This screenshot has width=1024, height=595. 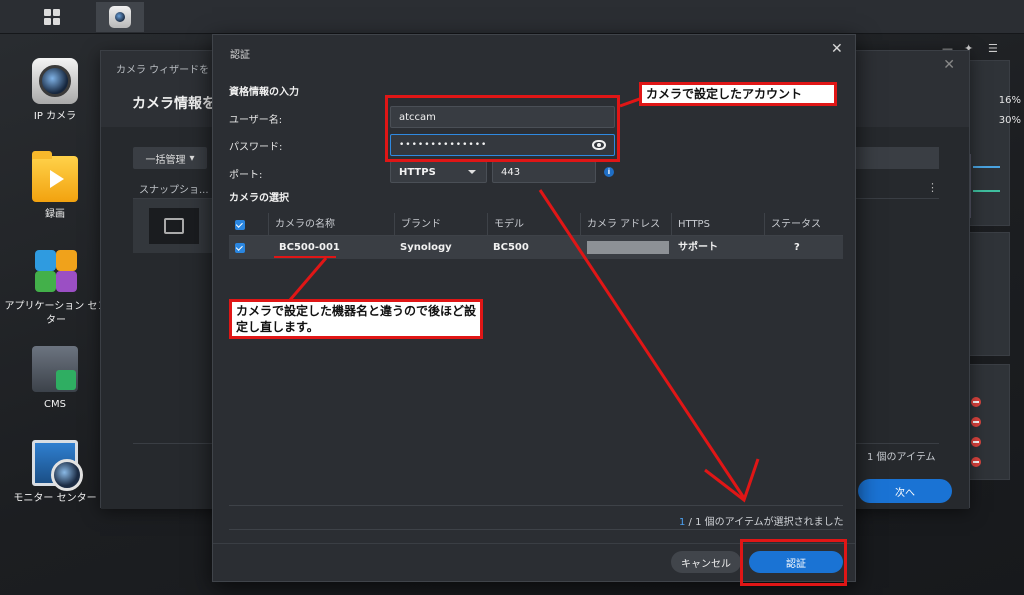 What do you see at coordinates (55, 404) in the screenshot?
I see `desktop-icon-label: CMS` at bounding box center [55, 404].